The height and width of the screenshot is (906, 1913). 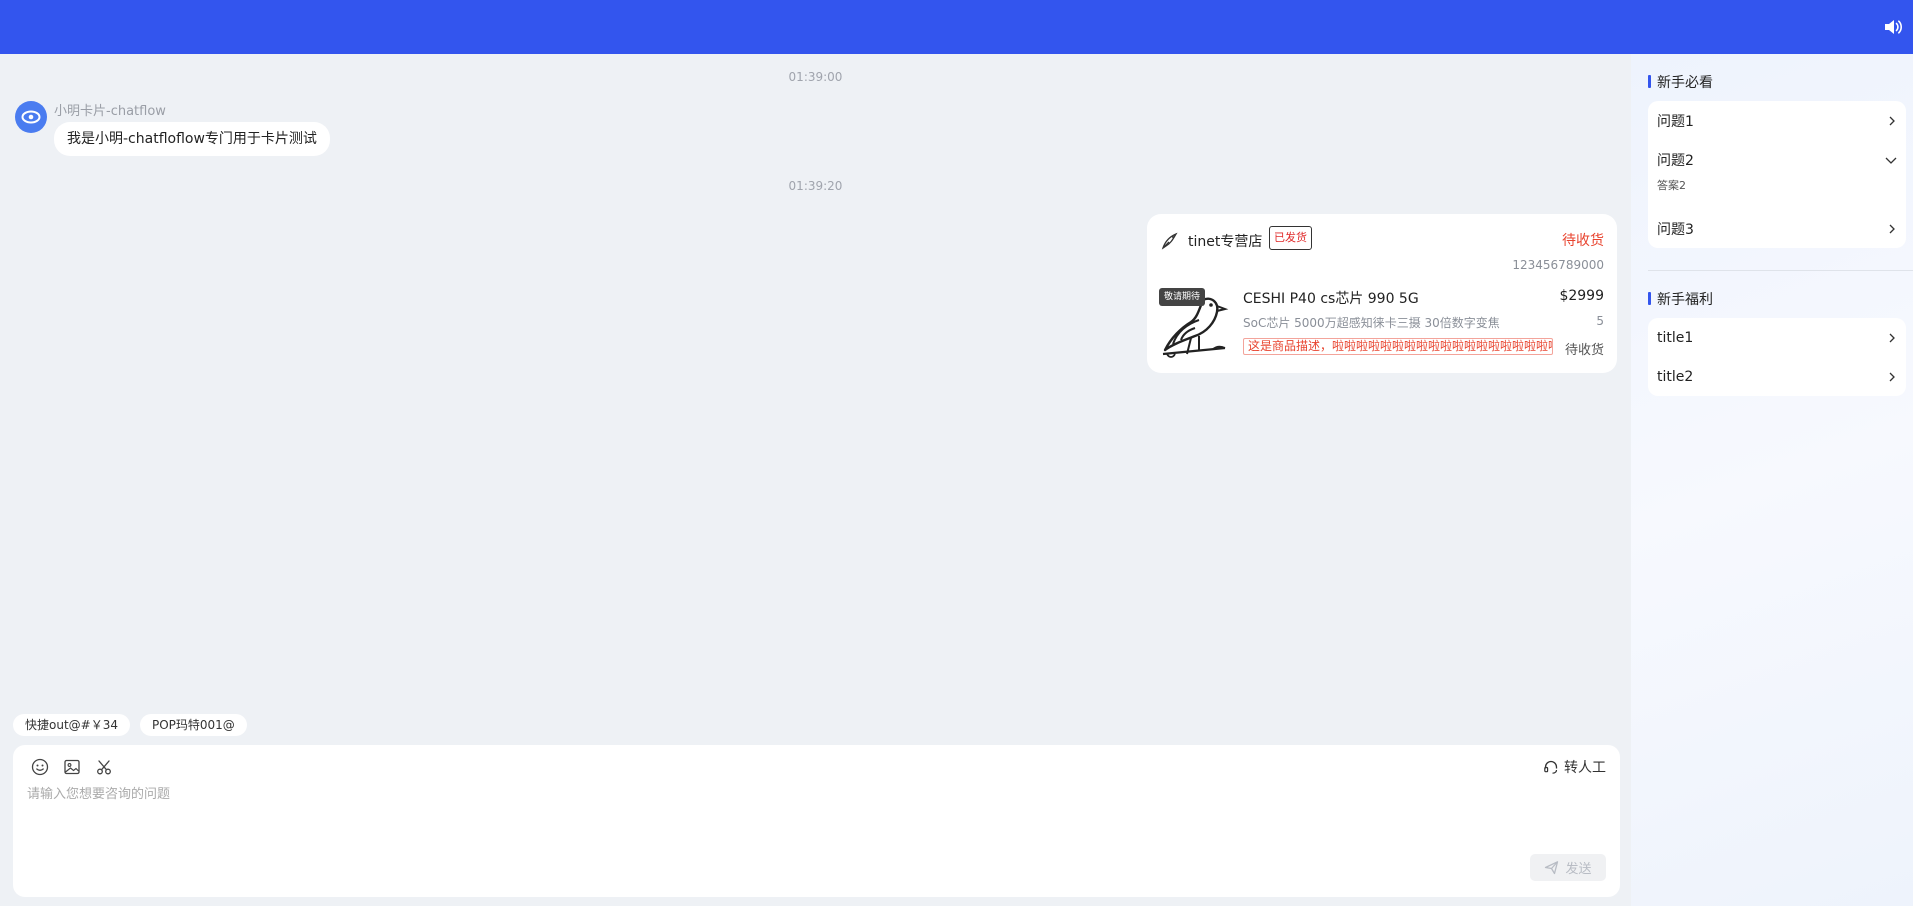 I want to click on bot-avatar, so click(x=31, y=117).